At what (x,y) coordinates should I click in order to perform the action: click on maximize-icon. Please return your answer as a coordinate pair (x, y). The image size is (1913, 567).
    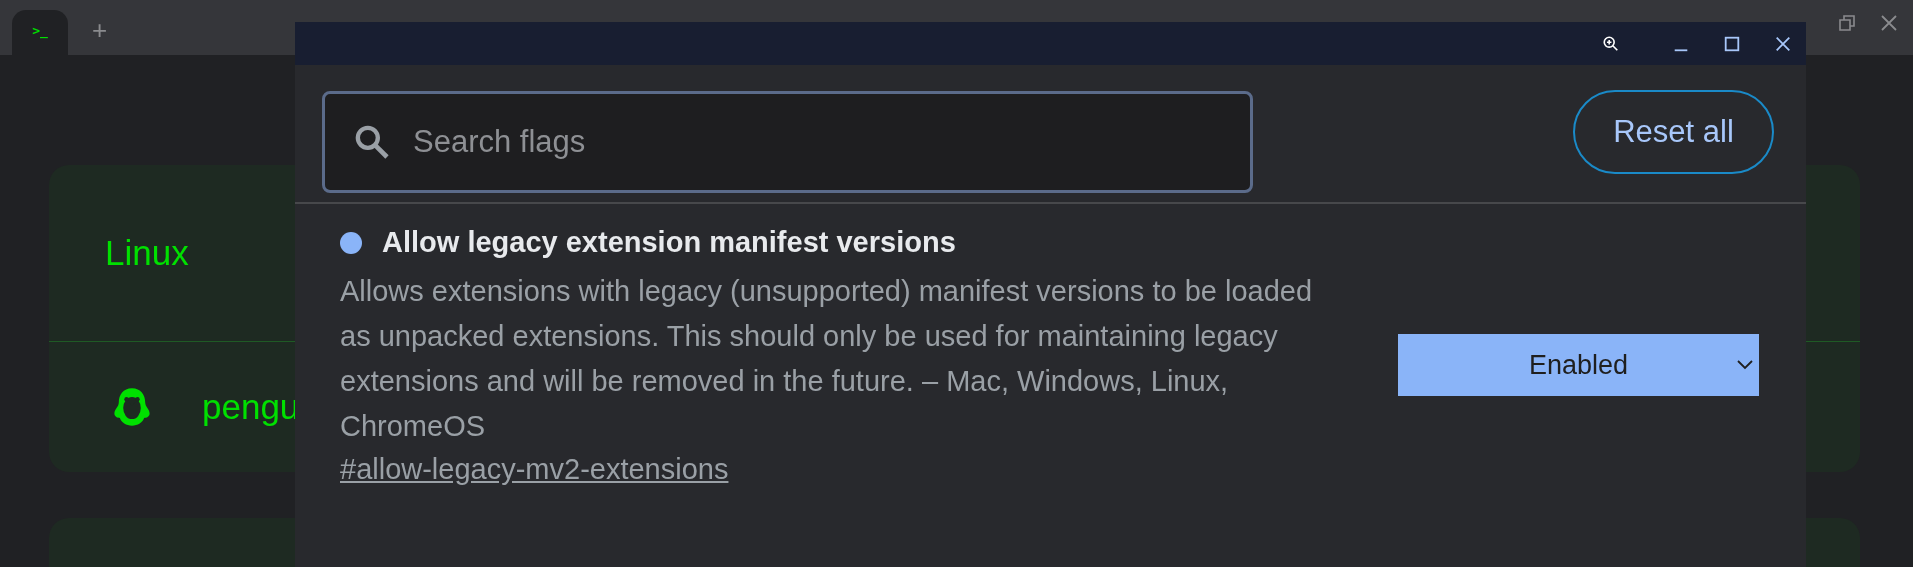
    Looking at the image, I should click on (1732, 43).